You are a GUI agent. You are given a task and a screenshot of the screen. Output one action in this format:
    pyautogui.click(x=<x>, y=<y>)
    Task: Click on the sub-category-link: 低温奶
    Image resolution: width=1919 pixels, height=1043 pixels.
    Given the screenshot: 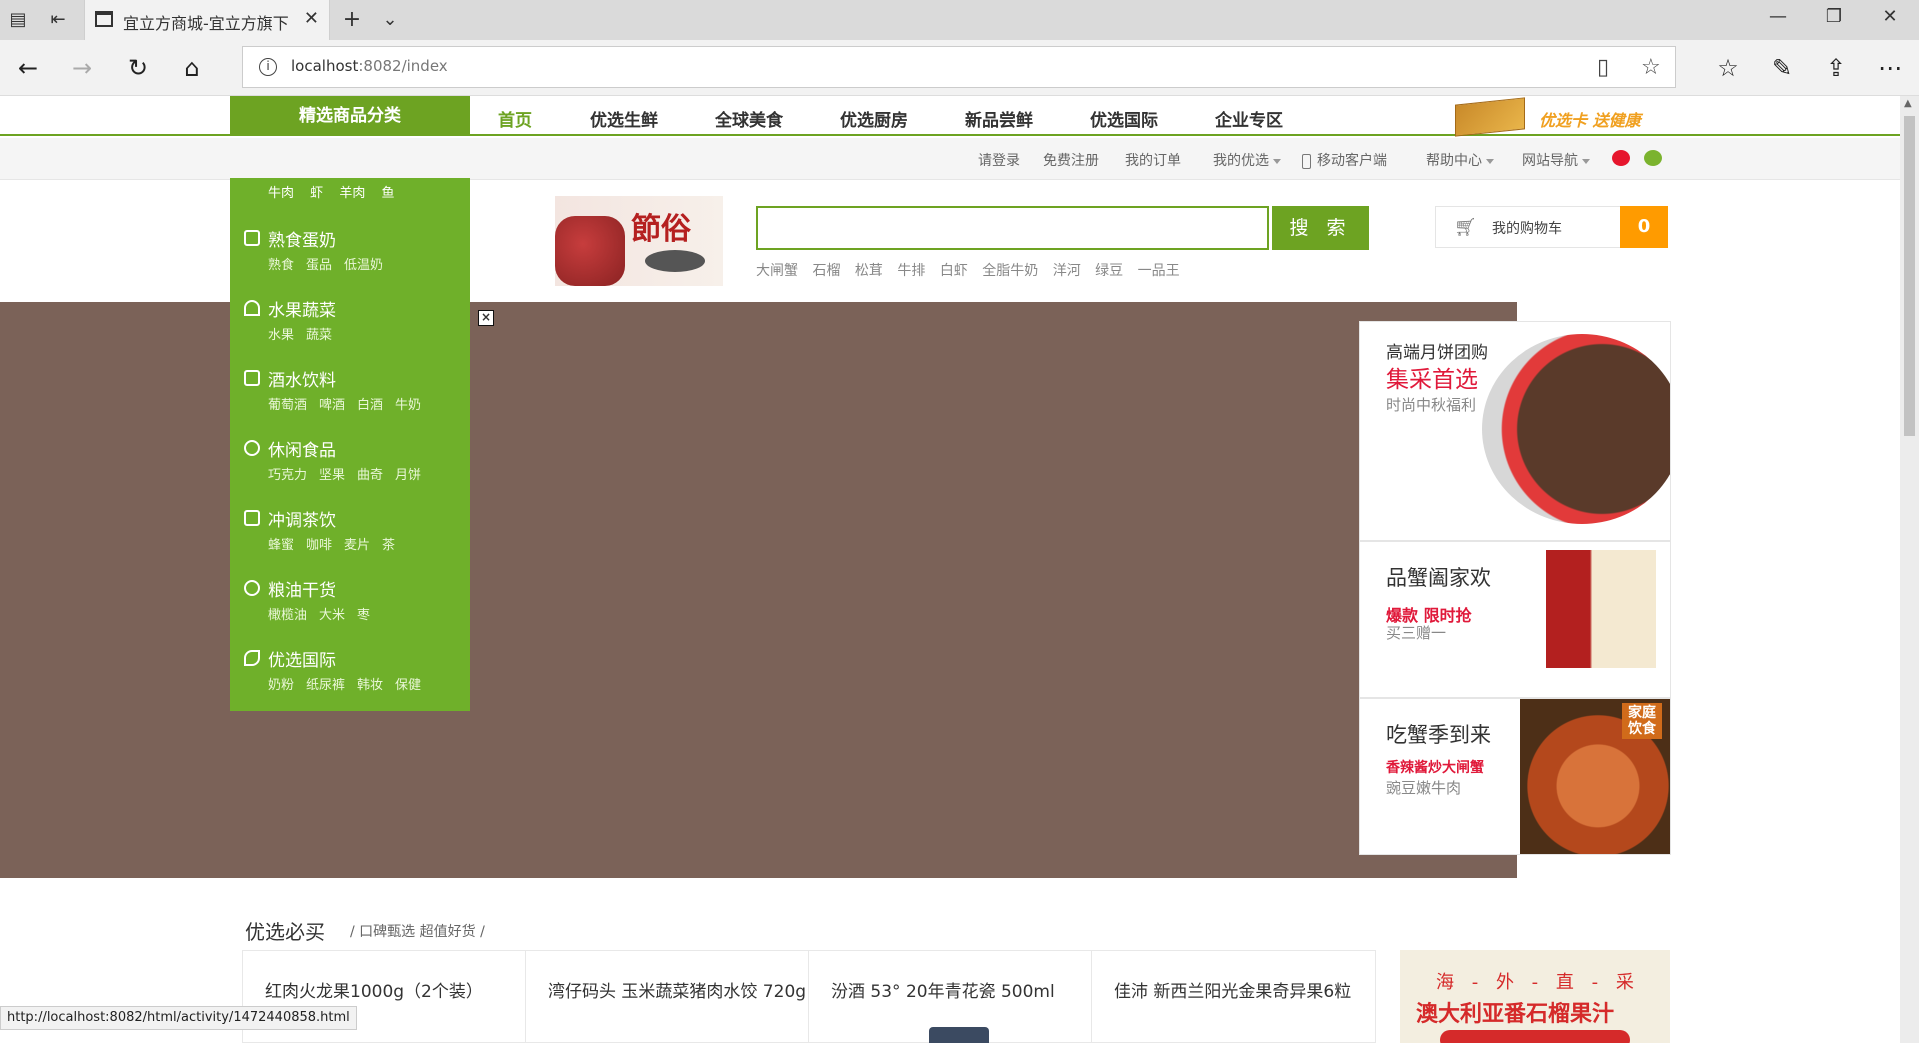 What is the action you would take?
    pyautogui.click(x=363, y=265)
    